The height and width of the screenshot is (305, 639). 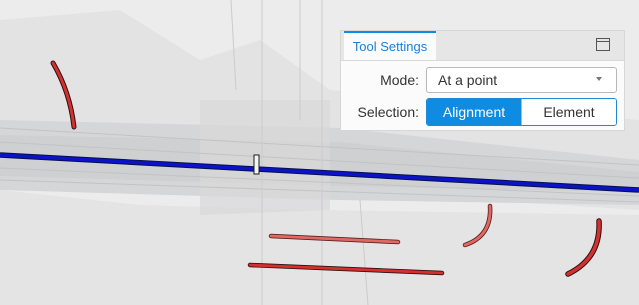 What do you see at coordinates (388, 112) in the screenshot?
I see `selection-label: Selection:` at bounding box center [388, 112].